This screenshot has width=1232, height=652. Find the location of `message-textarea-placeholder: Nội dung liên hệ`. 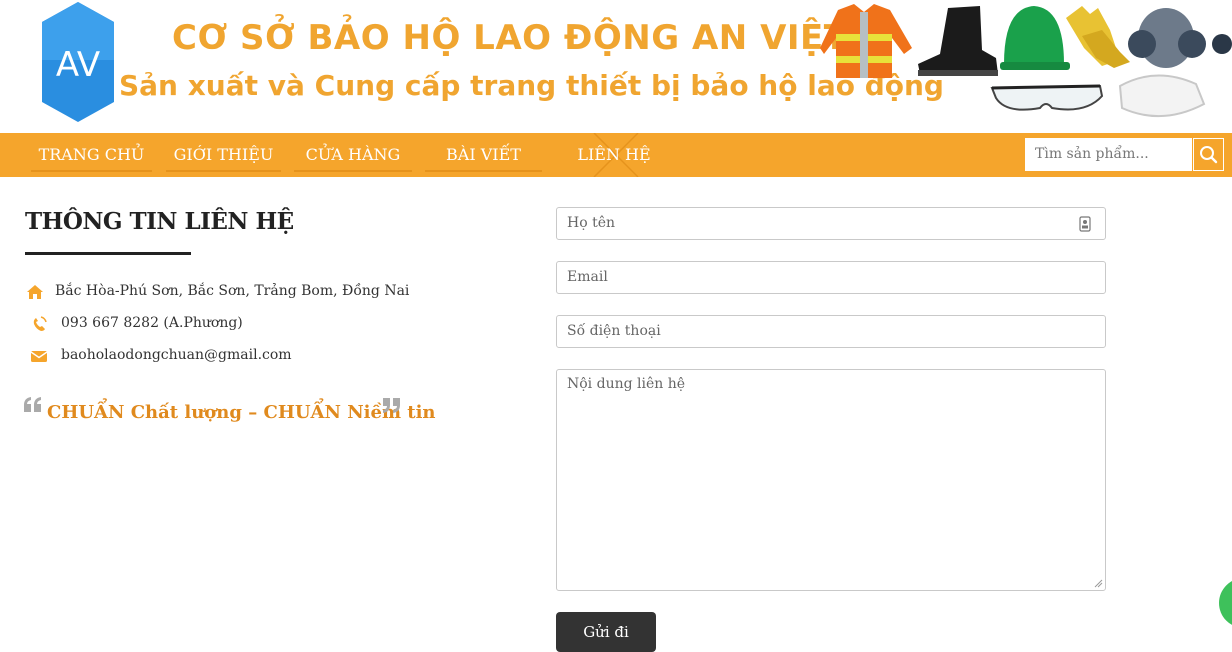

message-textarea-placeholder: Nội dung liên hệ is located at coordinates (626, 384).